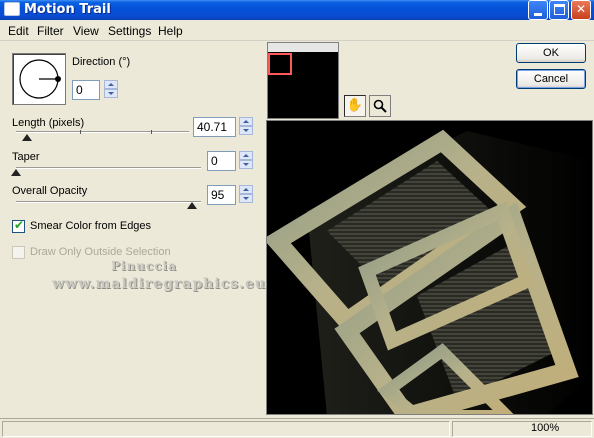 The height and width of the screenshot is (438, 594). I want to click on menu-edit: Edit, so click(18, 31).